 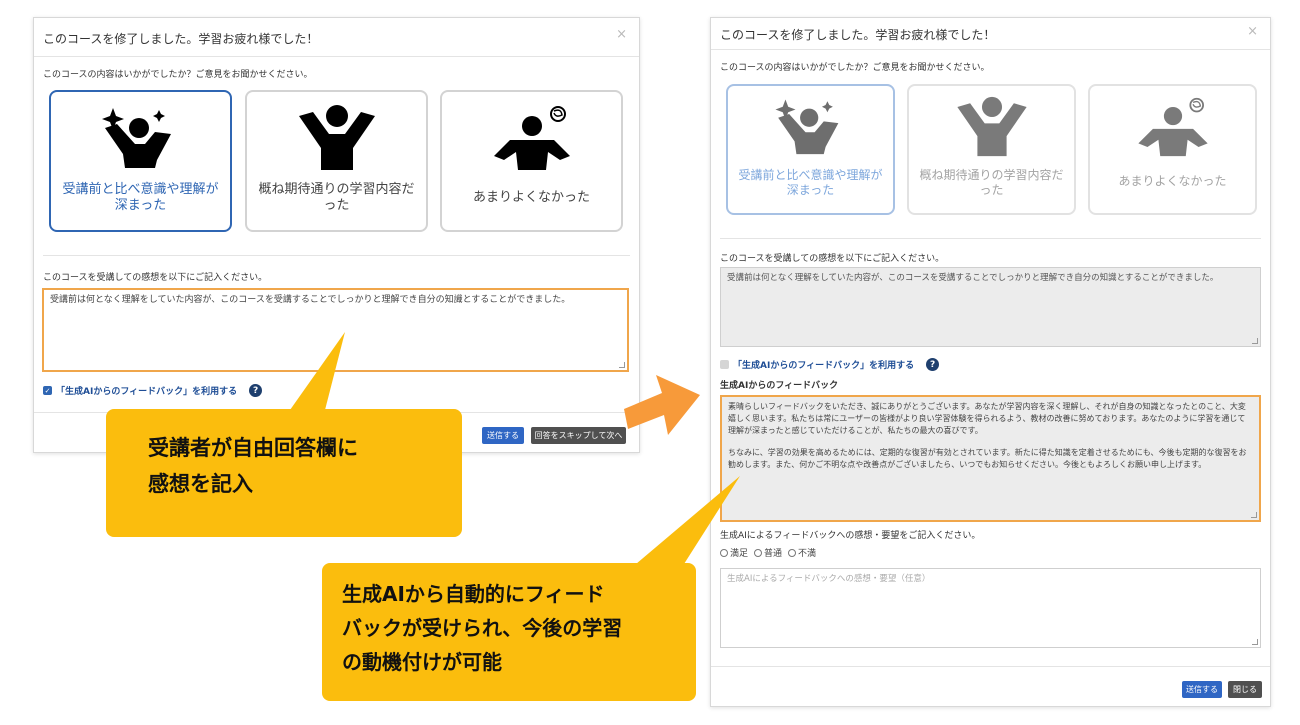 What do you see at coordinates (473, 594) in the screenshot?
I see `callout-line: 生成AIから自動的にフィード` at bounding box center [473, 594].